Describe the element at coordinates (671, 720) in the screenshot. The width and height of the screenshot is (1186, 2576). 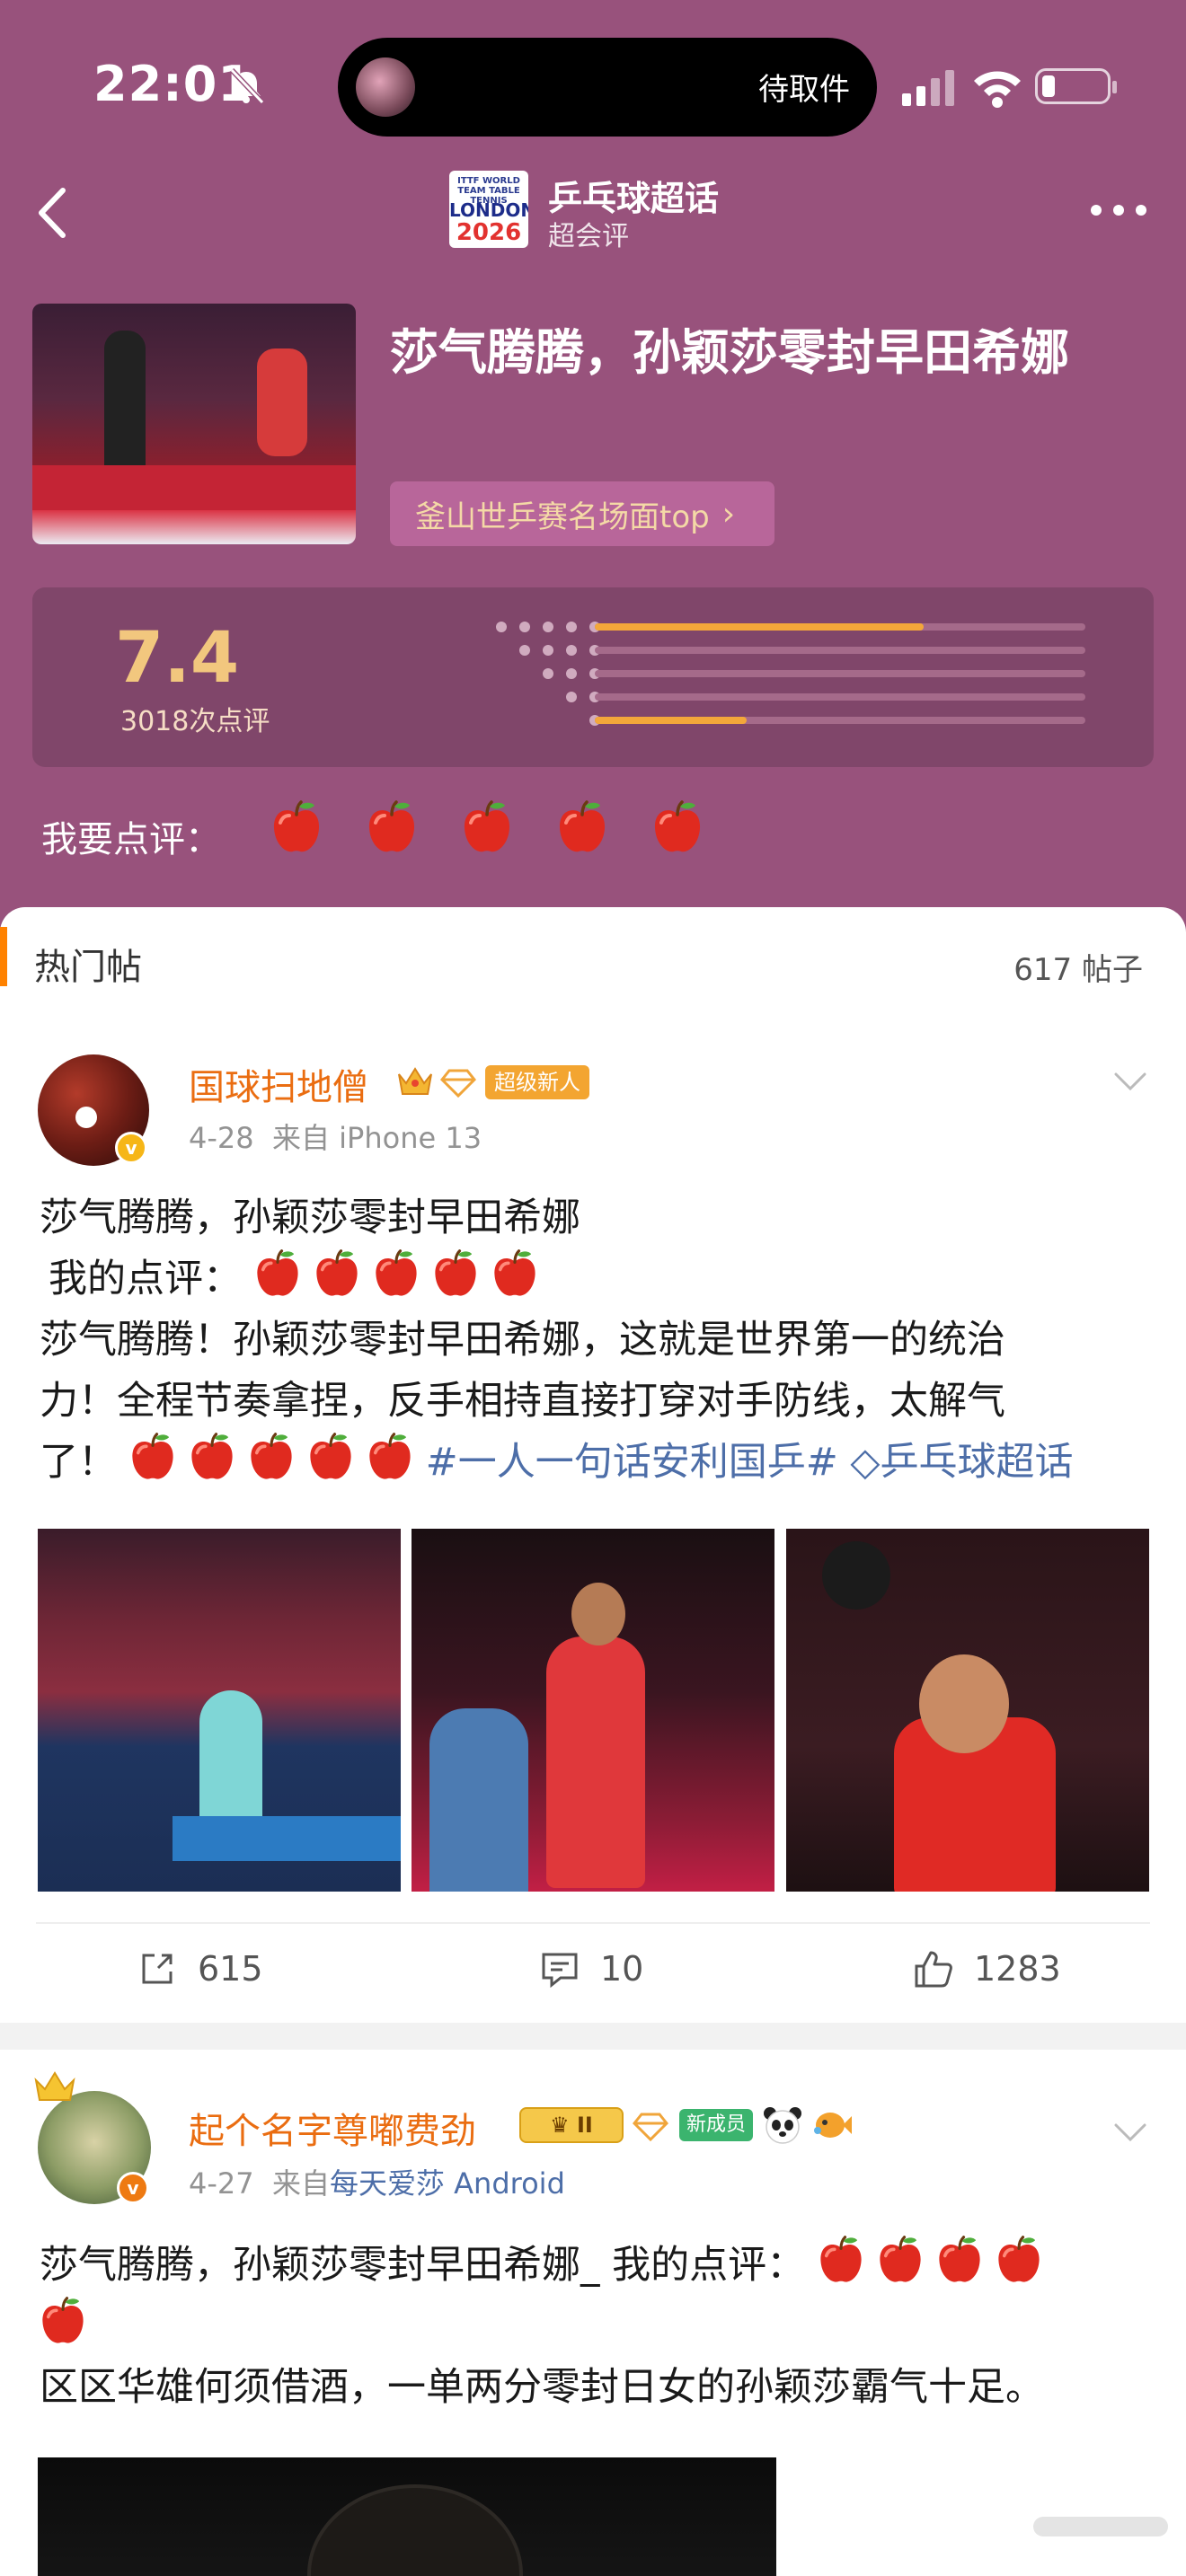
I see `rating-bar-fill` at that location.